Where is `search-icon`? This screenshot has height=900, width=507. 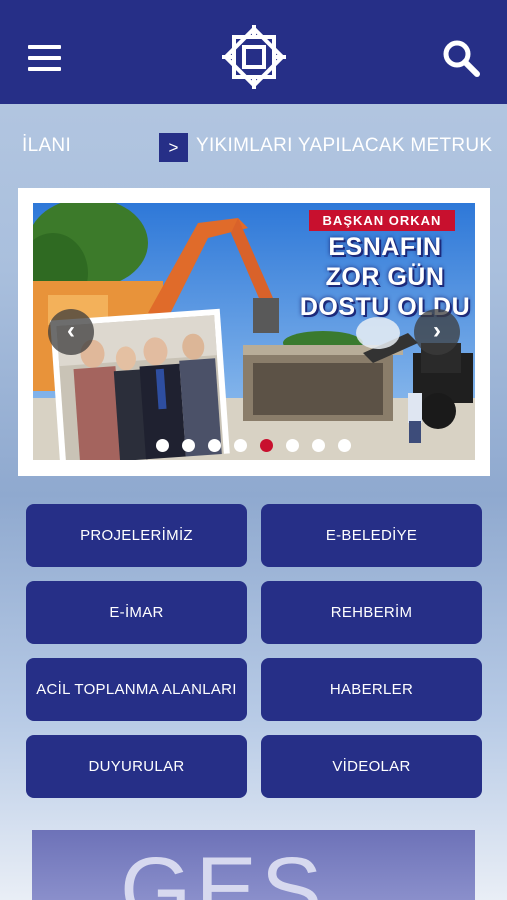 search-icon is located at coordinates (461, 58).